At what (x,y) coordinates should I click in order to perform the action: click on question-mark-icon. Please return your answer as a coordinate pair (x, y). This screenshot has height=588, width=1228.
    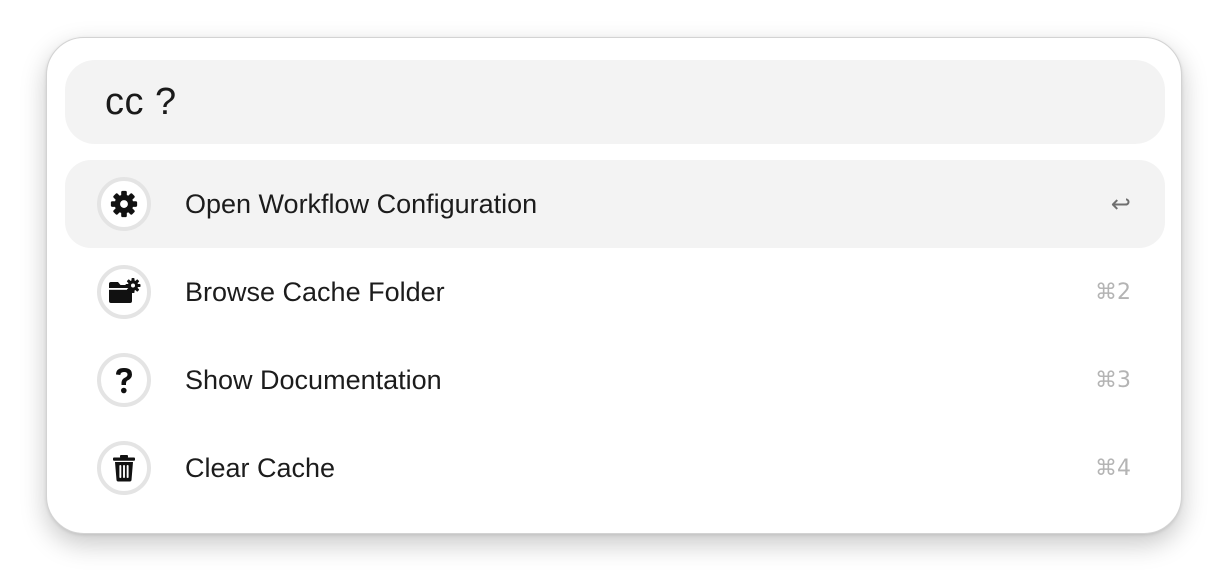
    Looking at the image, I should click on (124, 380).